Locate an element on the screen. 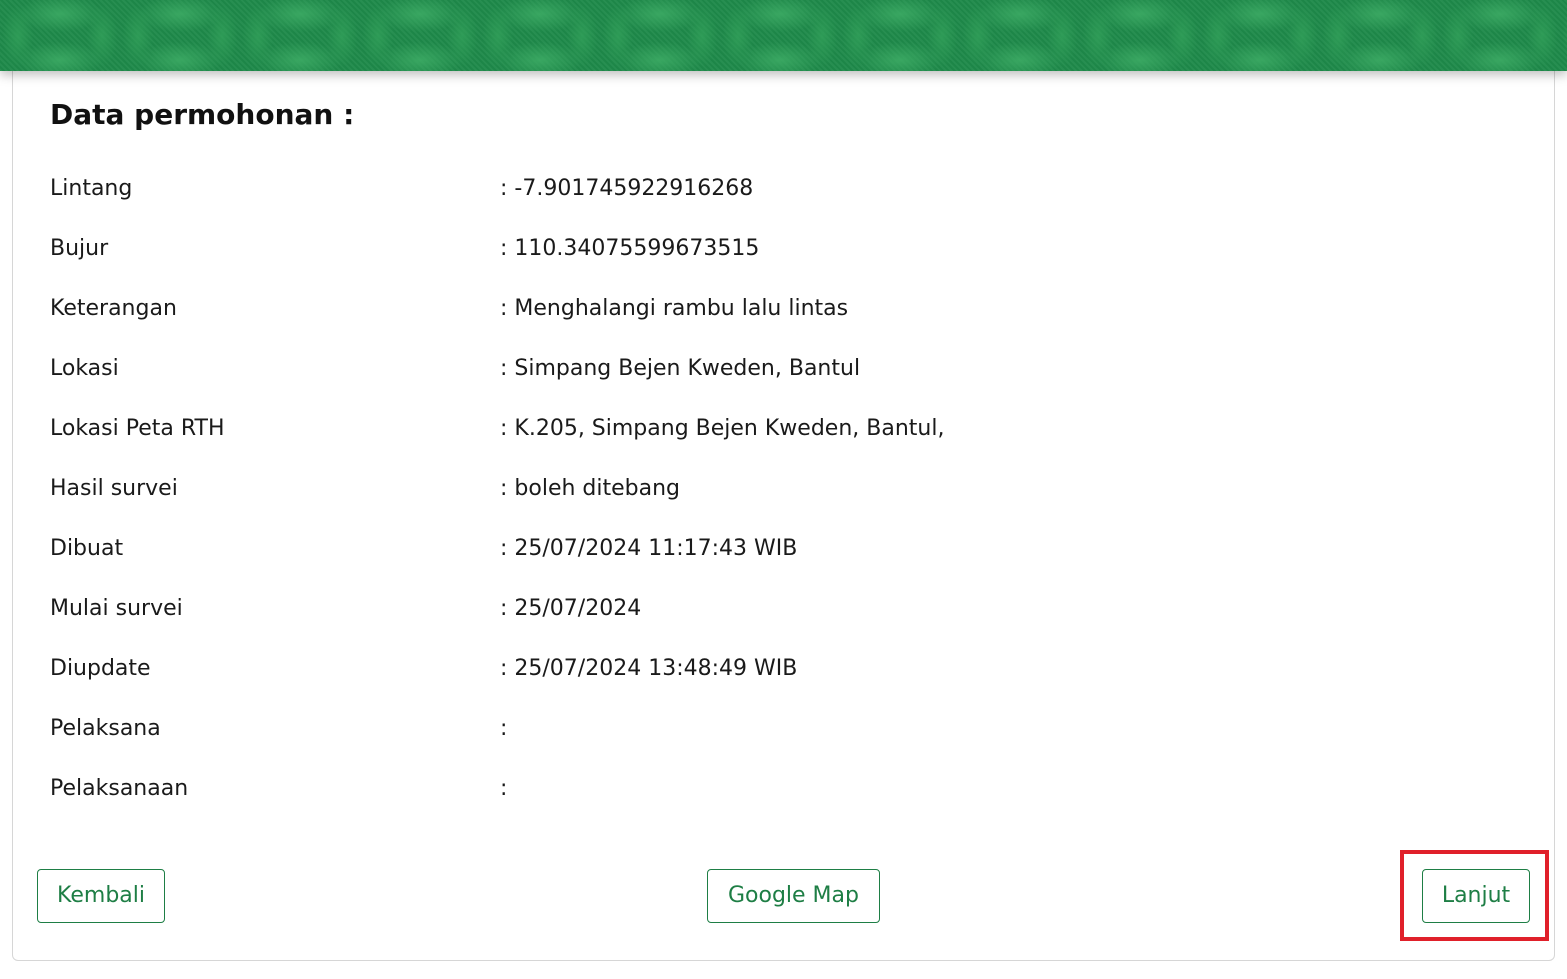  detail-value: : boleh ditebang is located at coordinates (590, 488).